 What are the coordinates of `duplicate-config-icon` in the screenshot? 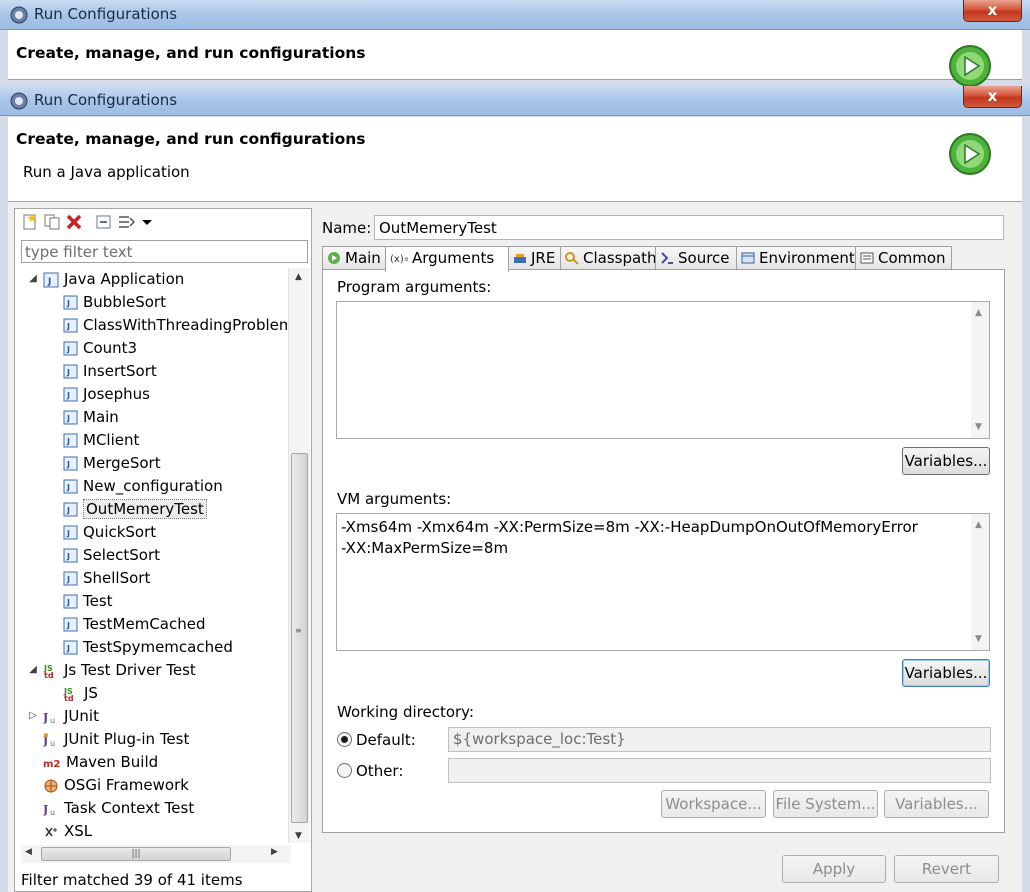 It's located at (52, 222).